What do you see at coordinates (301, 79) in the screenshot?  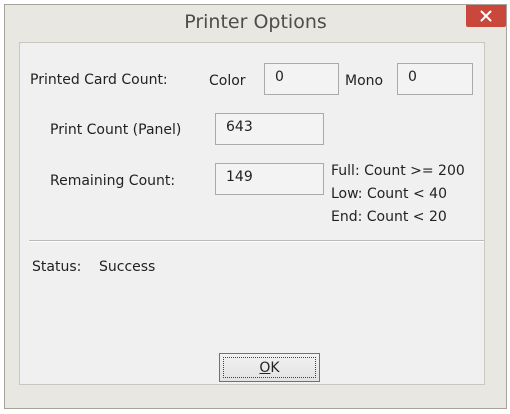 I see `color-count-field: 0` at bounding box center [301, 79].